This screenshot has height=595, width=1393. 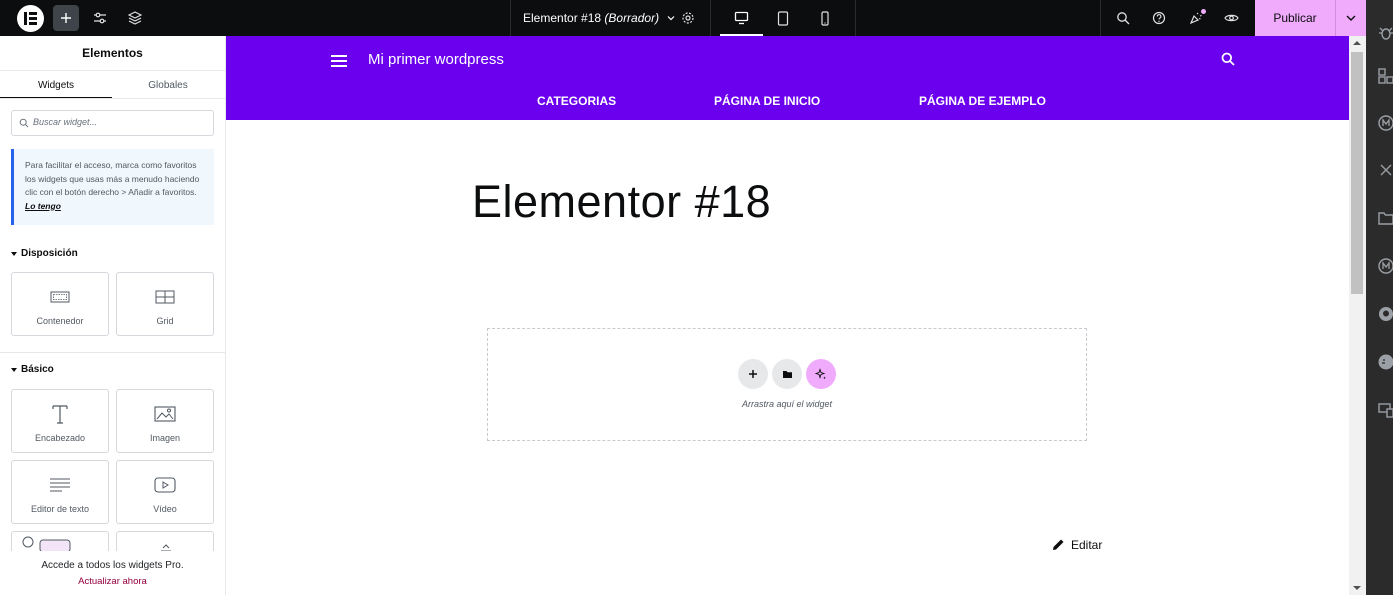 I want to click on bug-icon, so click(x=1385, y=33).